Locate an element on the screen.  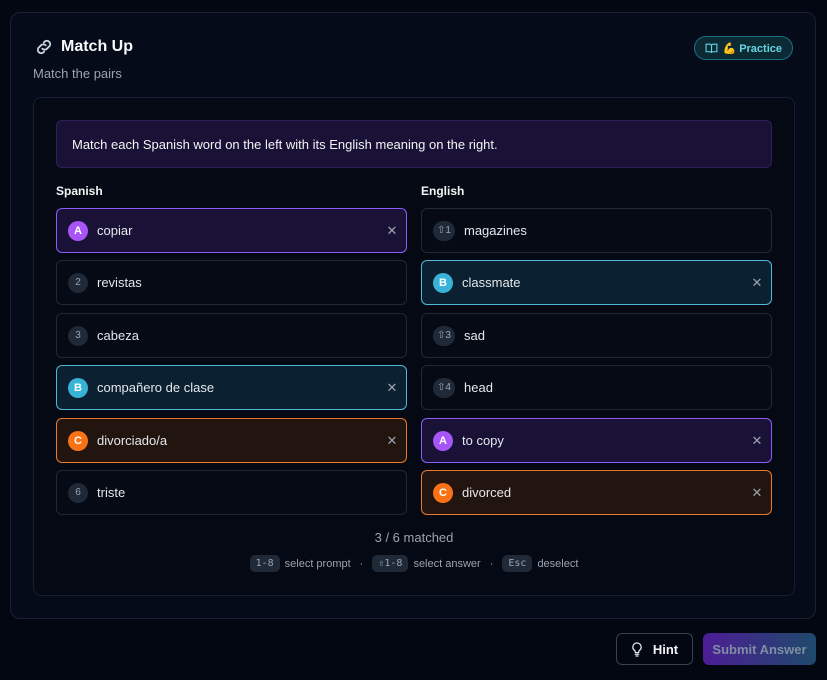
prompt-label: copiar is located at coordinates (115, 230).